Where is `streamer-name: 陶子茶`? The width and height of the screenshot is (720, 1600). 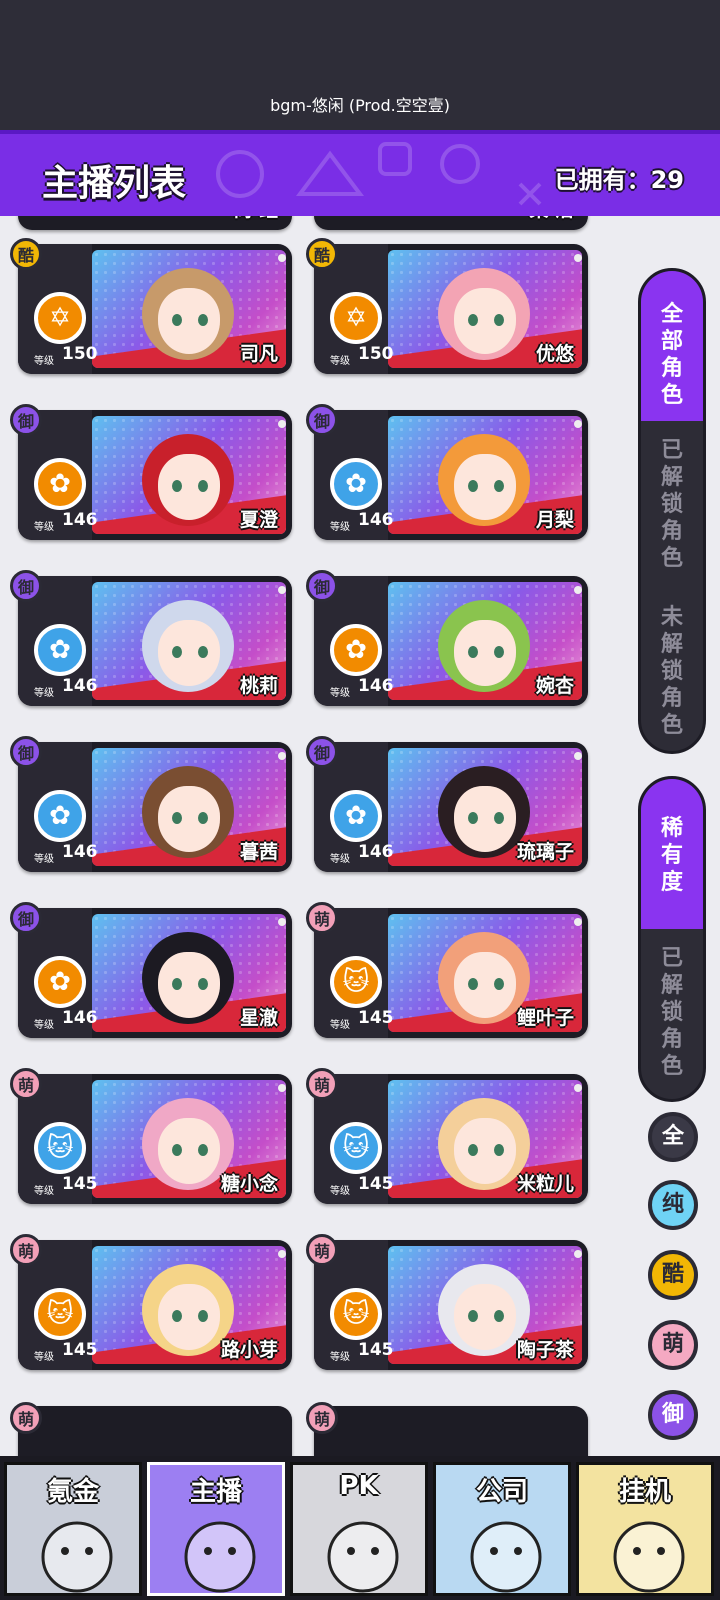
streamer-name: 陶子茶 is located at coordinates (545, 1350).